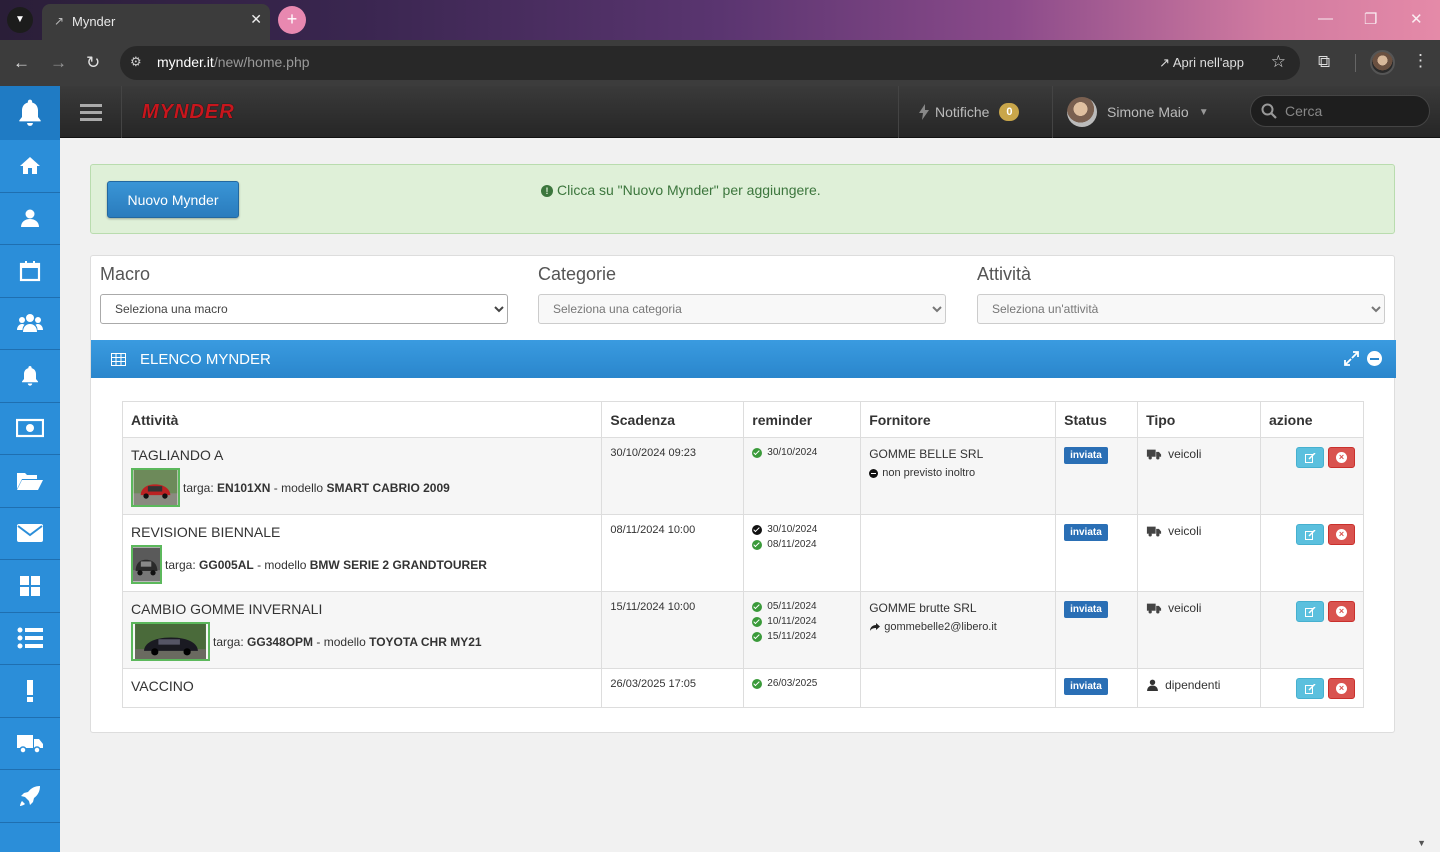 This screenshot has width=1440, height=852. What do you see at coordinates (205, 359) in the screenshot?
I see `panel-title: ELENCO MYNDER` at bounding box center [205, 359].